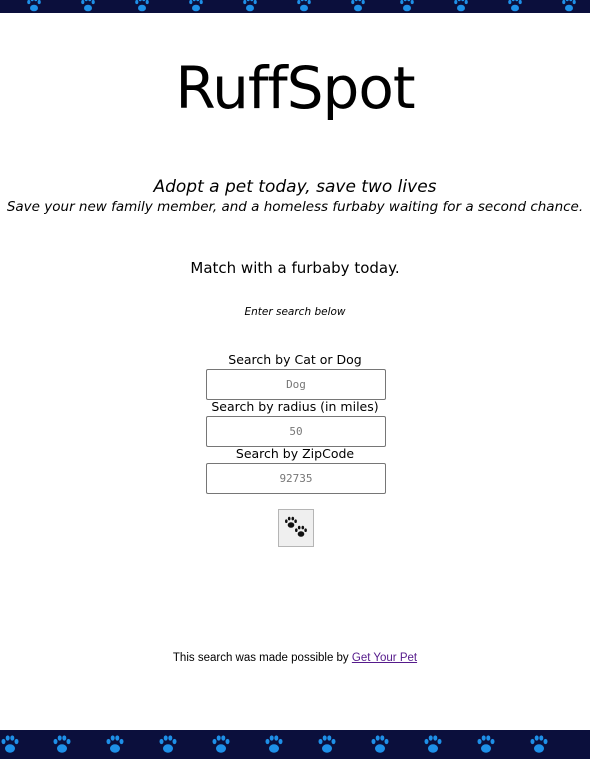 This screenshot has height=759, width=590. I want to click on top-paw-border, so click(295, 6).